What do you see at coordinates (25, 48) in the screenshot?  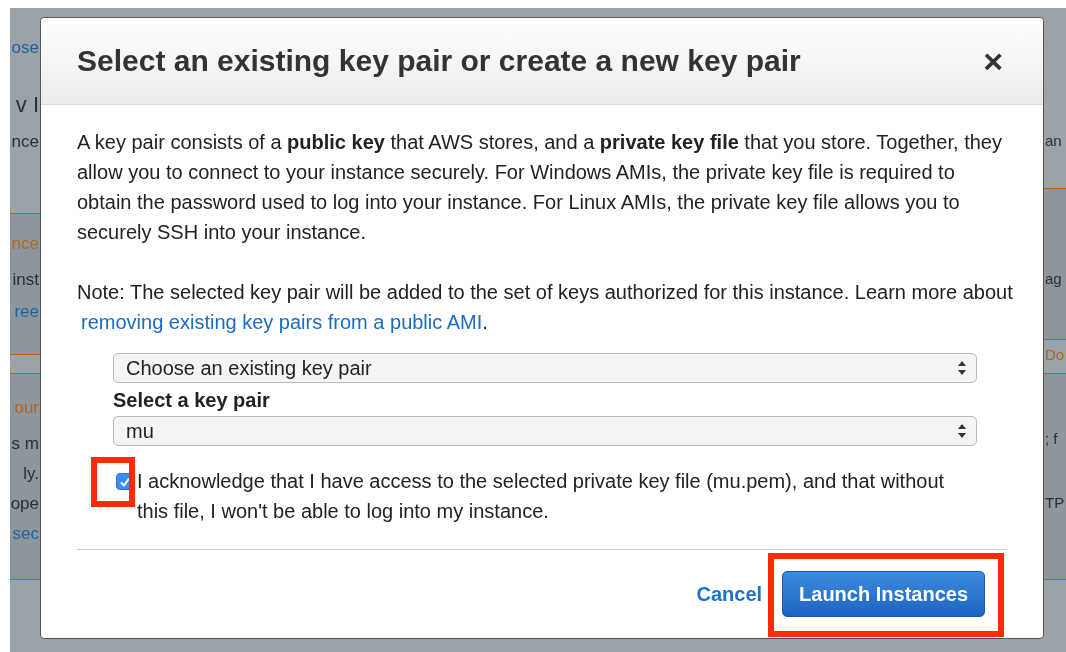 I see `background-text: ose` at bounding box center [25, 48].